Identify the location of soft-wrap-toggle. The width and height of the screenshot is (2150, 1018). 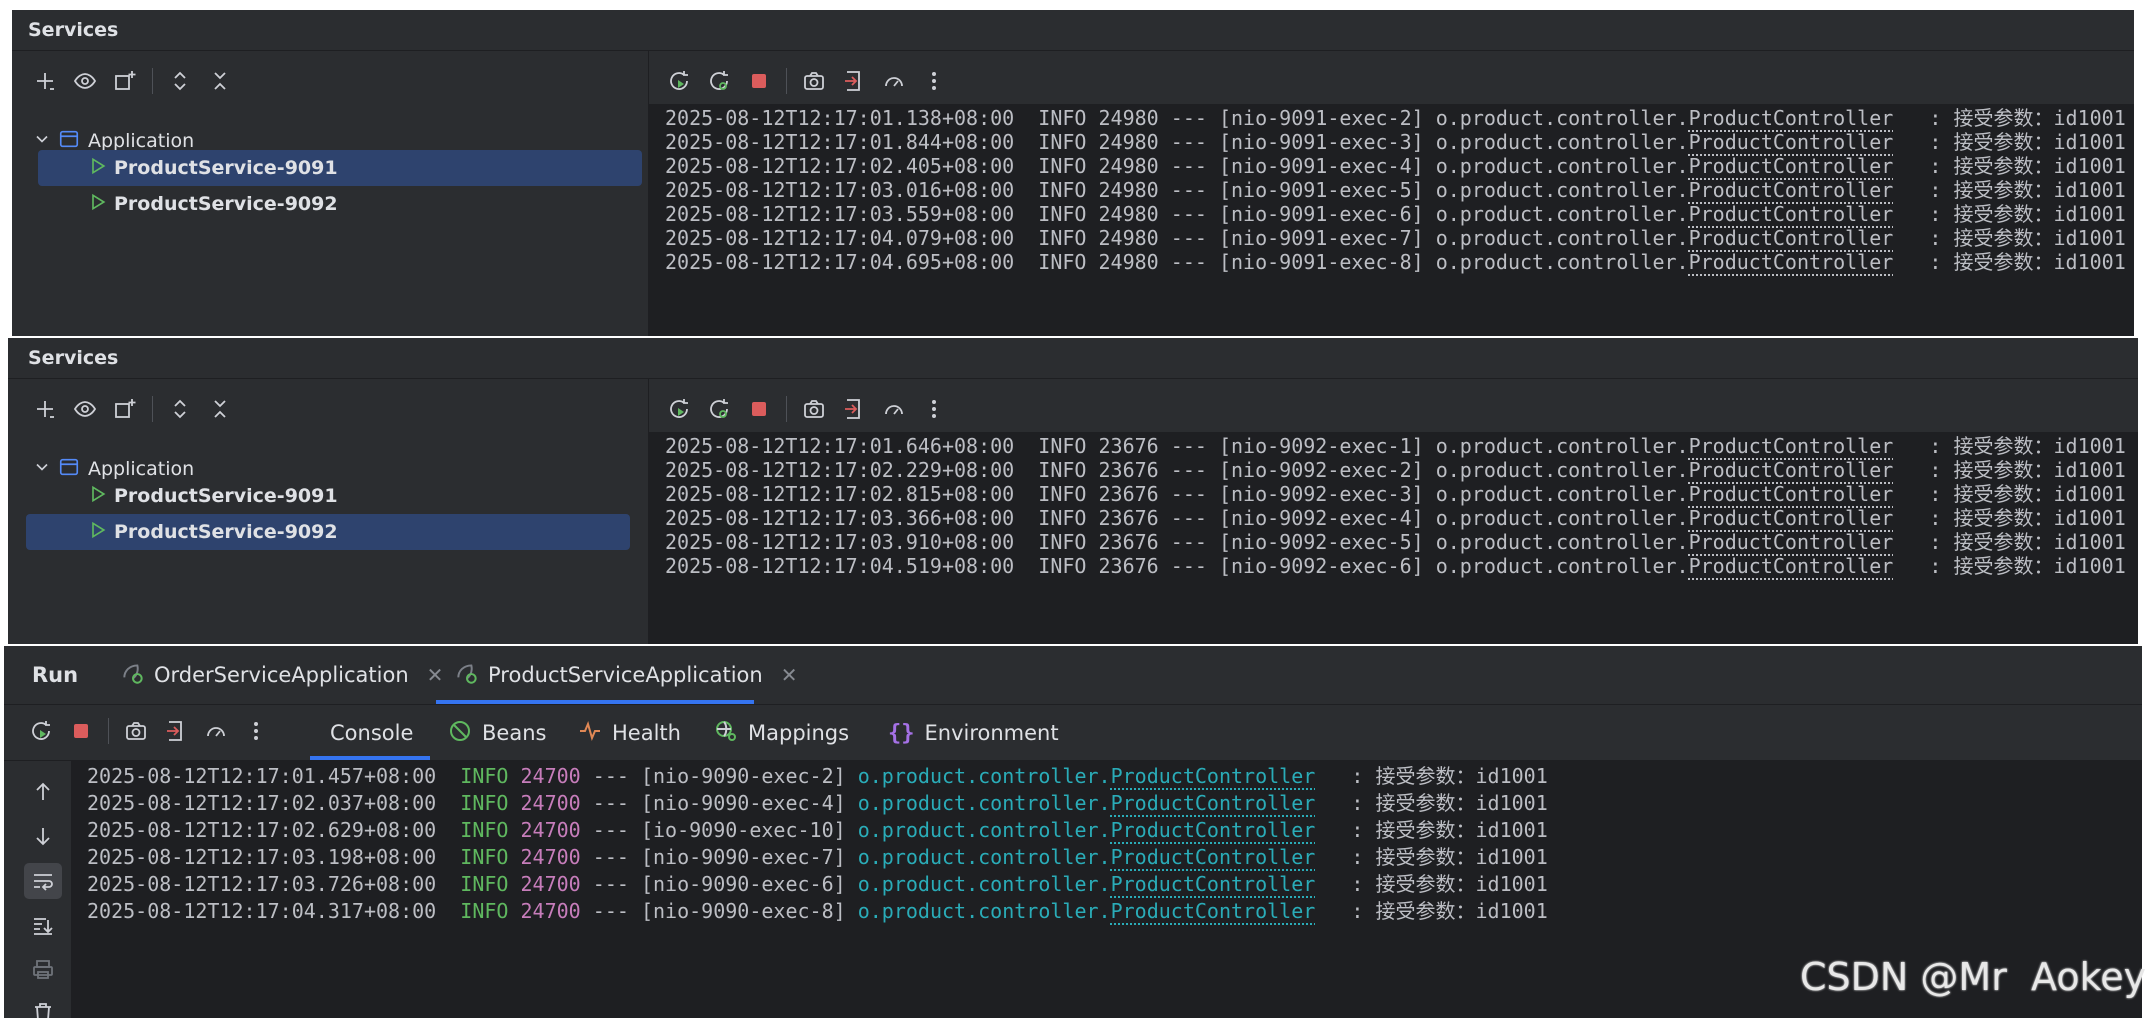
(43, 881).